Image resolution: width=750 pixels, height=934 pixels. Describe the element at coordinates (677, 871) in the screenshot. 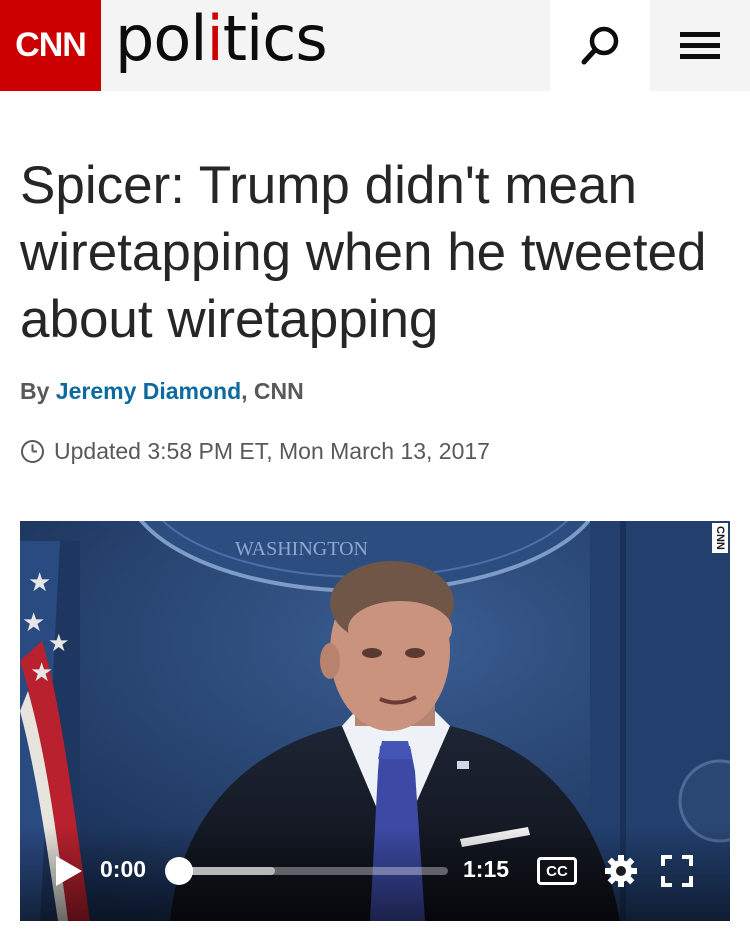

I see `fullscreen-icon` at that location.